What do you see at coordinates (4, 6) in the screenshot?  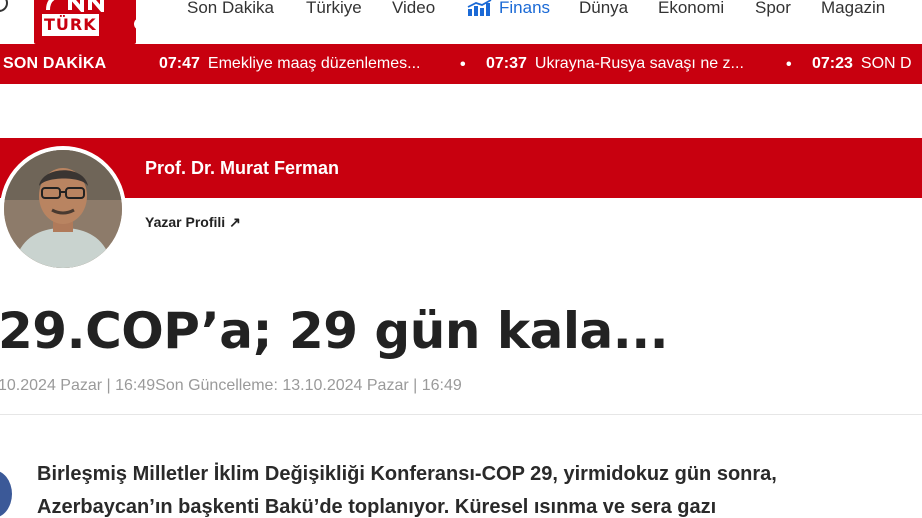 I see `search-icon` at bounding box center [4, 6].